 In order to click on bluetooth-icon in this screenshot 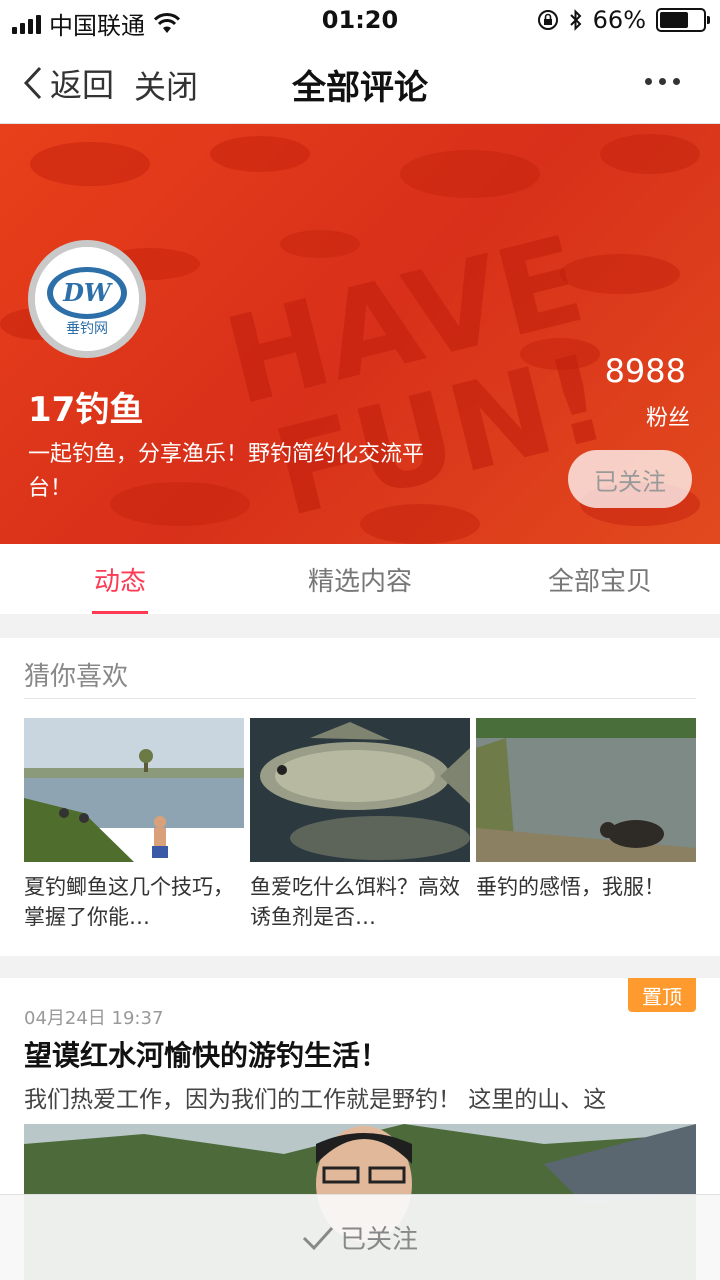, I will do `click(575, 20)`.